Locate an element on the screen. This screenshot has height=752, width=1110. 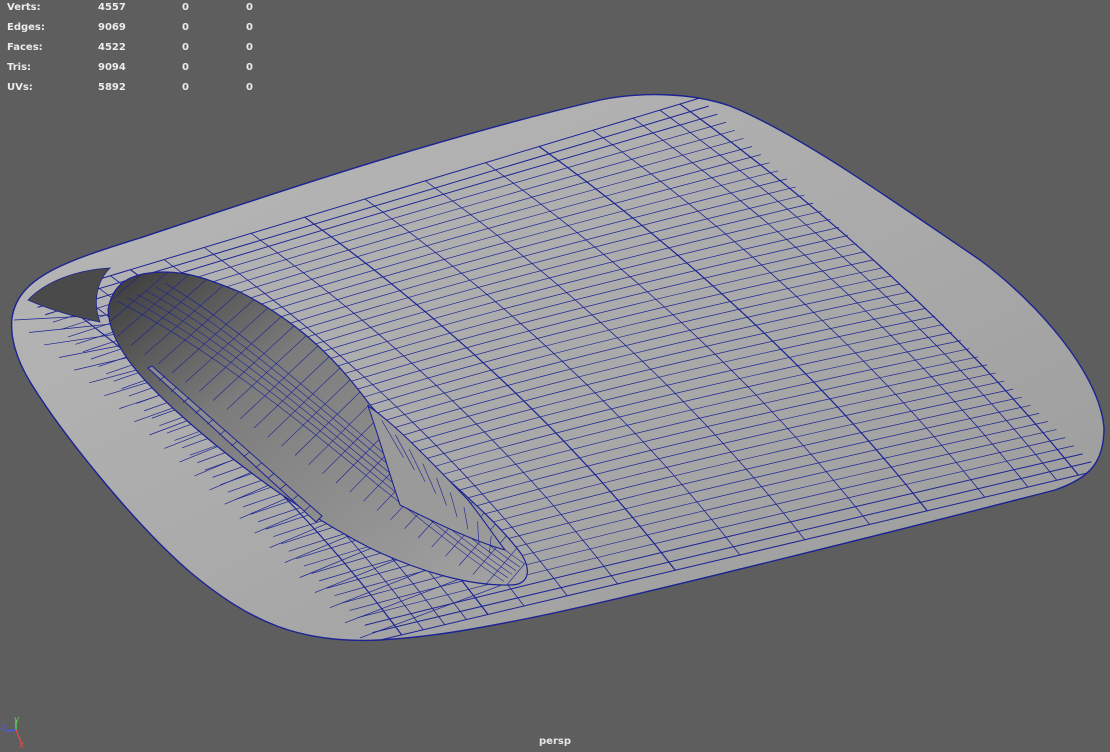
camera-name-label: persp is located at coordinates (555, 741).